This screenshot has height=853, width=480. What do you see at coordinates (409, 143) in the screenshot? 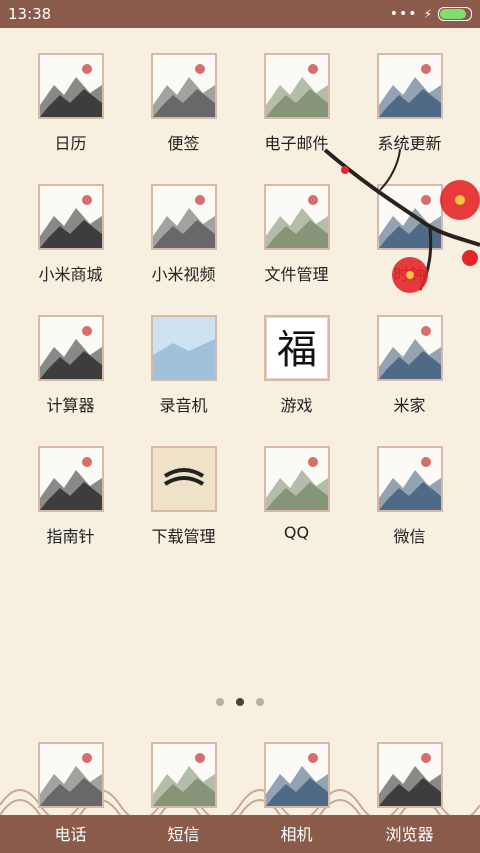
I see `app-label: 系统更新` at bounding box center [409, 143].